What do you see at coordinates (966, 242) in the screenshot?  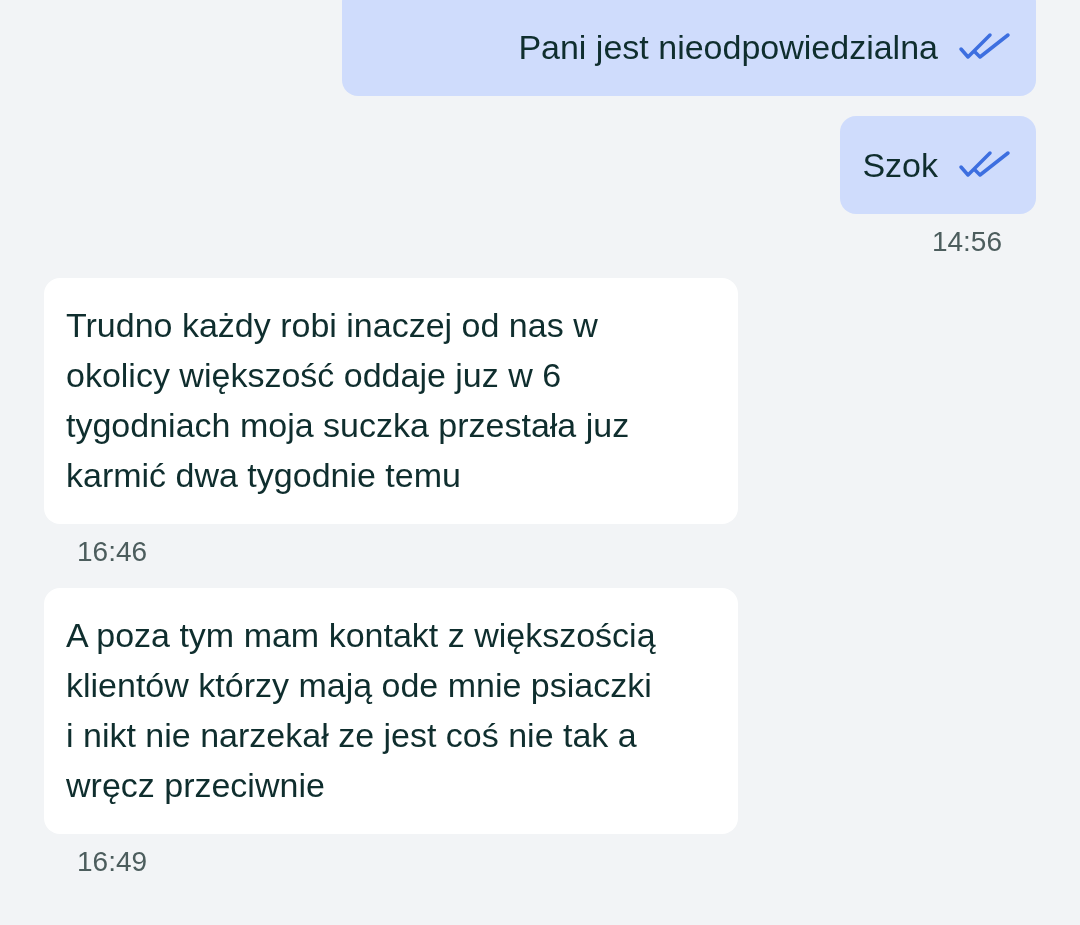 I see `message-time: 14:56` at bounding box center [966, 242].